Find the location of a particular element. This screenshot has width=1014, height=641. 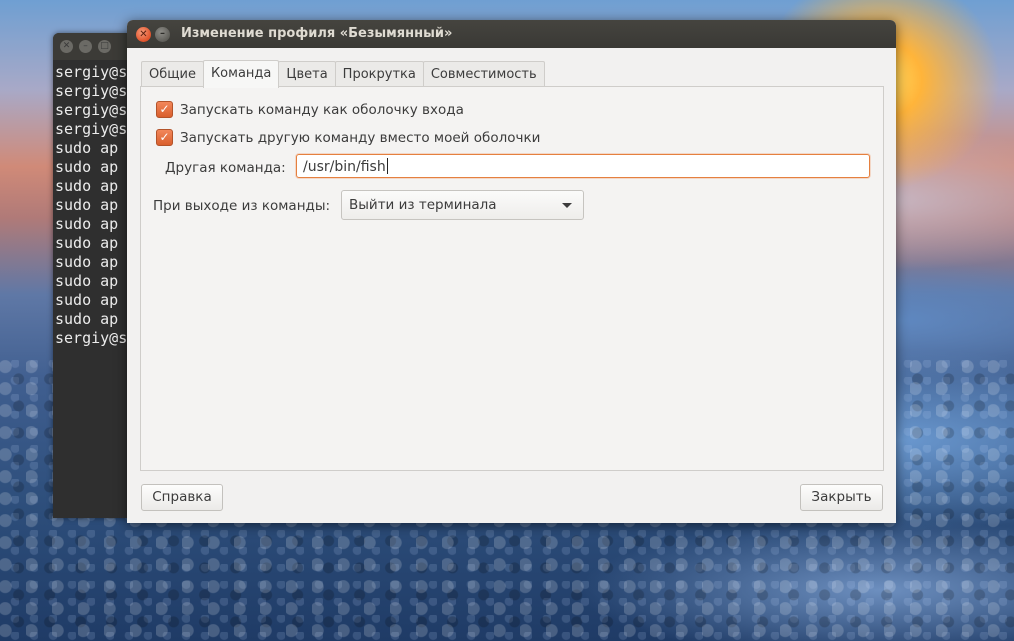

tab-command: Команда is located at coordinates (241, 74).